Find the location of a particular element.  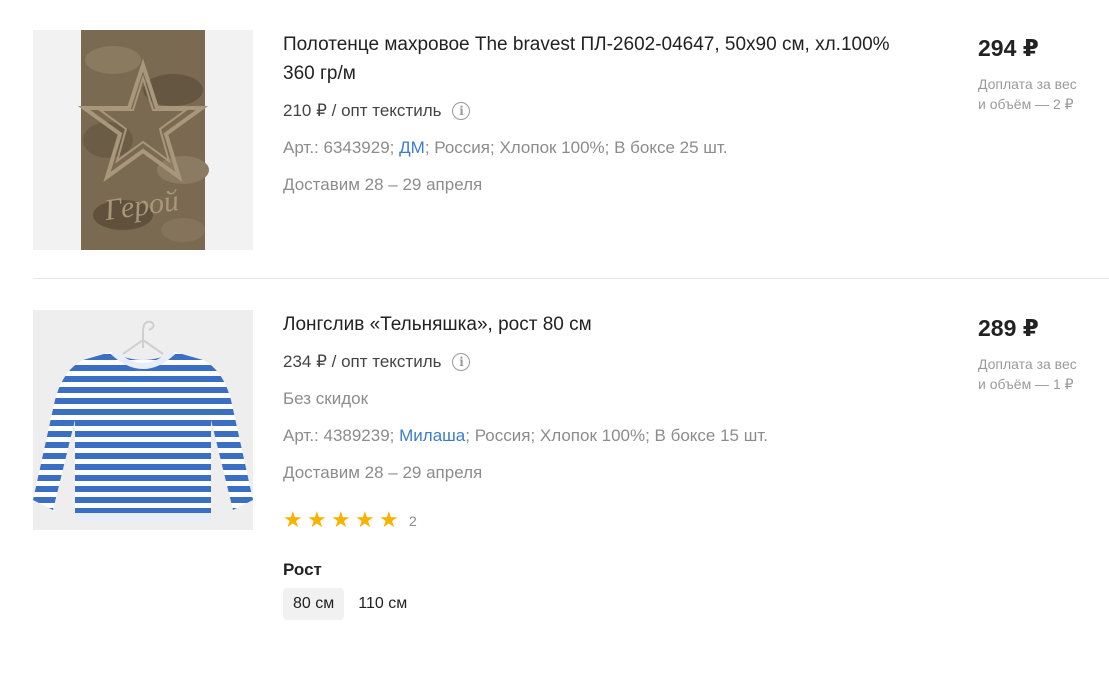

article-text: Арт.: 6343929; is located at coordinates (341, 147).